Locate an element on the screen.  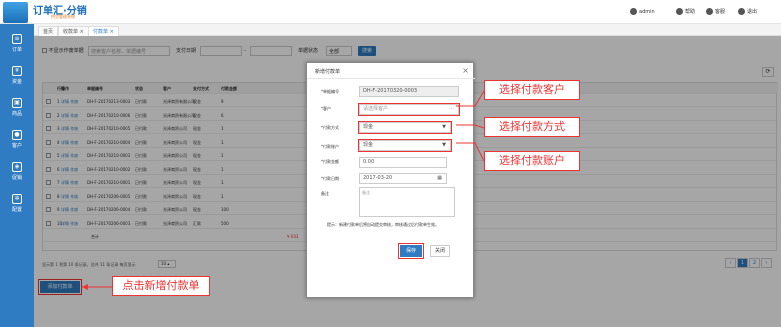
arrow-account is located at coordinates (470, 152).